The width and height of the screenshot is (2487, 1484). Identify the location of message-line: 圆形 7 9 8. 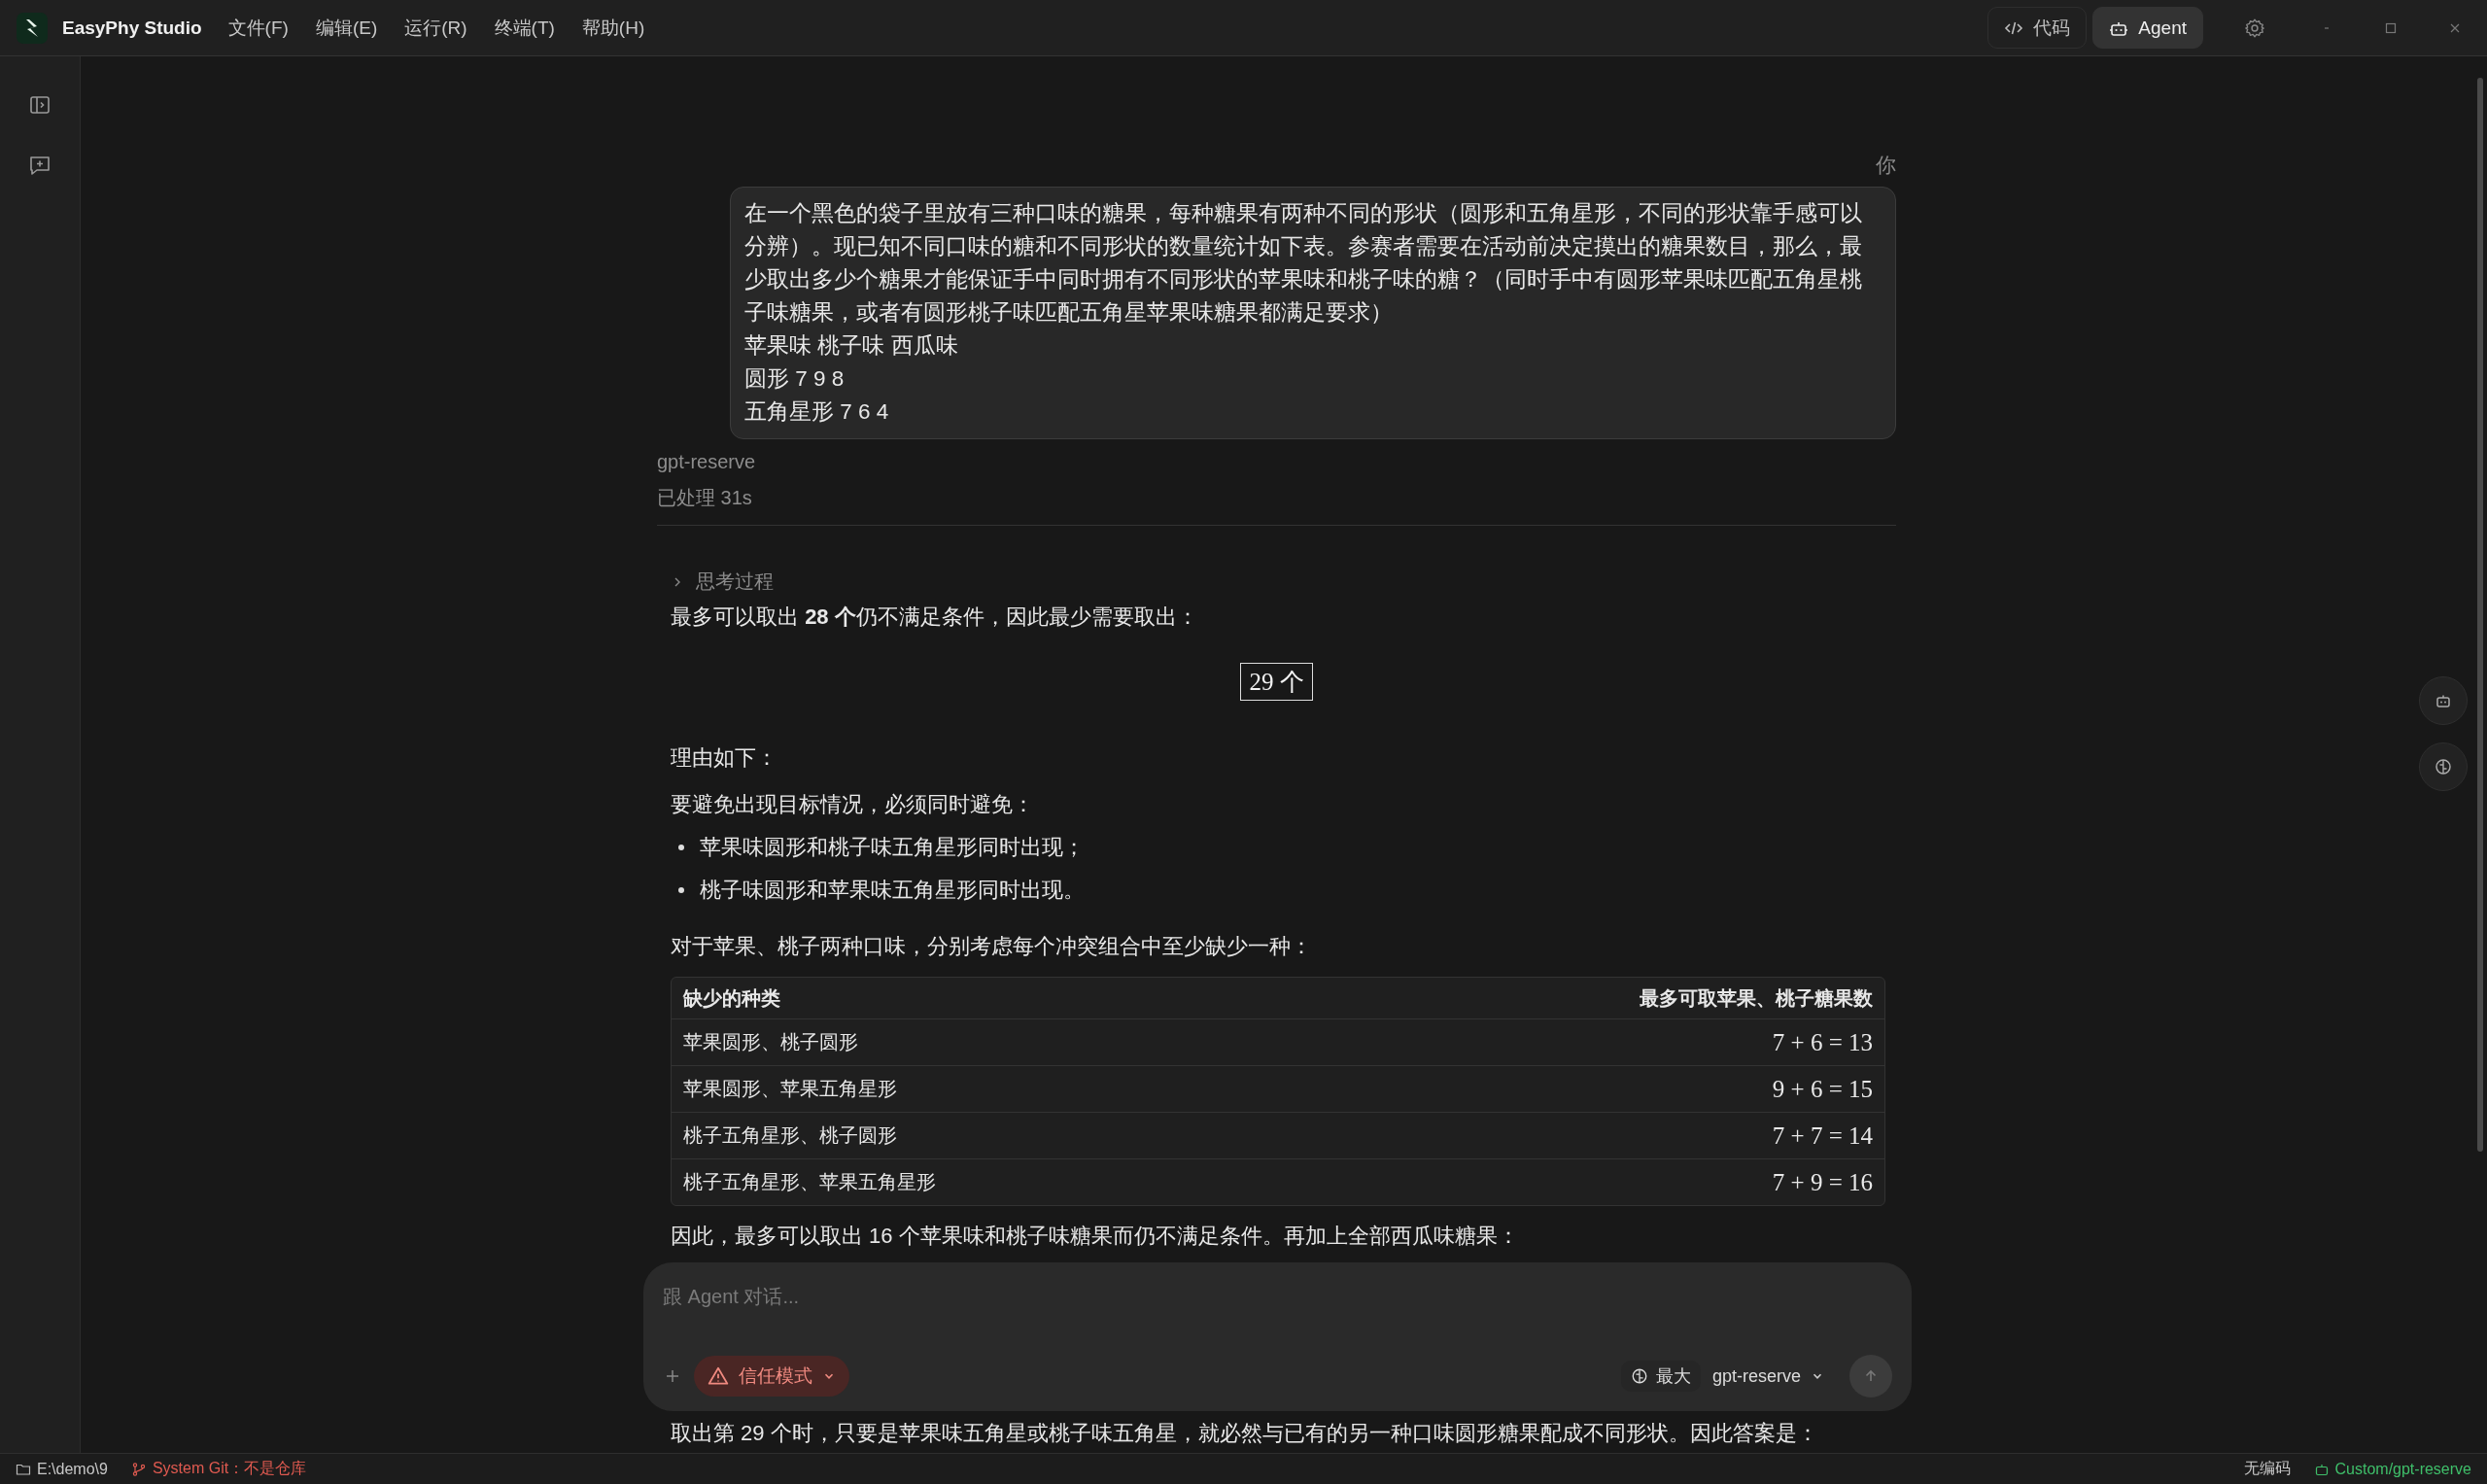
(795, 379).